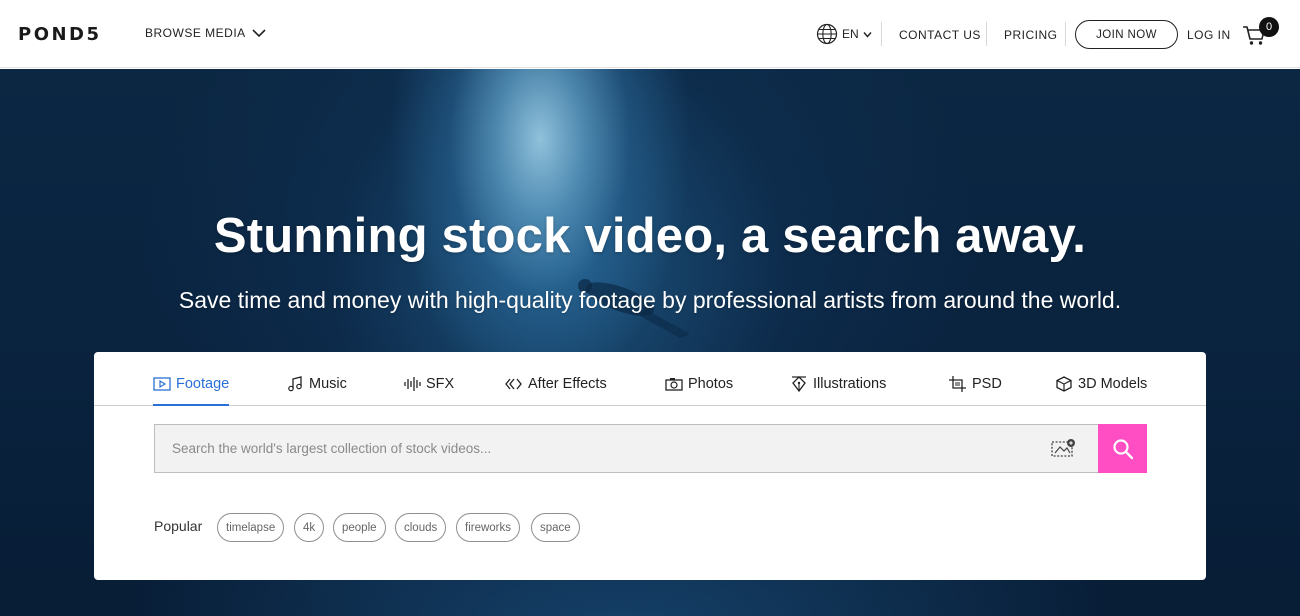 This screenshot has height=616, width=1300. What do you see at coordinates (251, 527) in the screenshot?
I see `popular-tag-chip: timelapse` at bounding box center [251, 527].